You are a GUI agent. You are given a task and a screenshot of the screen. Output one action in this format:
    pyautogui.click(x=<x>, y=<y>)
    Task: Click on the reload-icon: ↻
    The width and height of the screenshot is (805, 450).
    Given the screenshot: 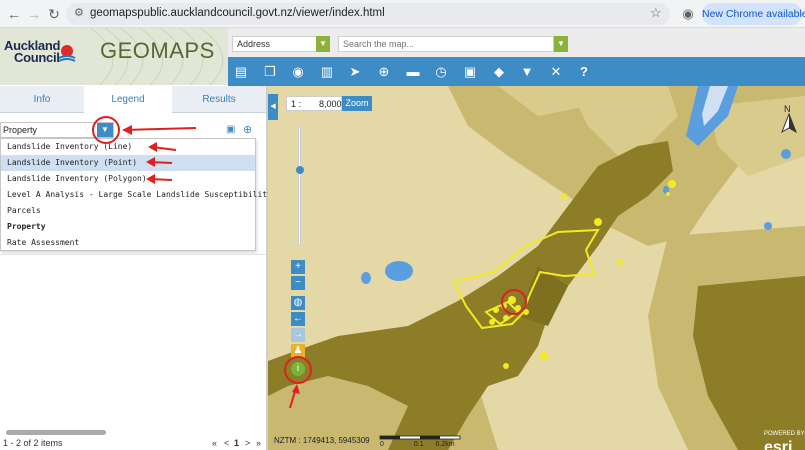 What is the action you would take?
    pyautogui.click(x=54, y=14)
    